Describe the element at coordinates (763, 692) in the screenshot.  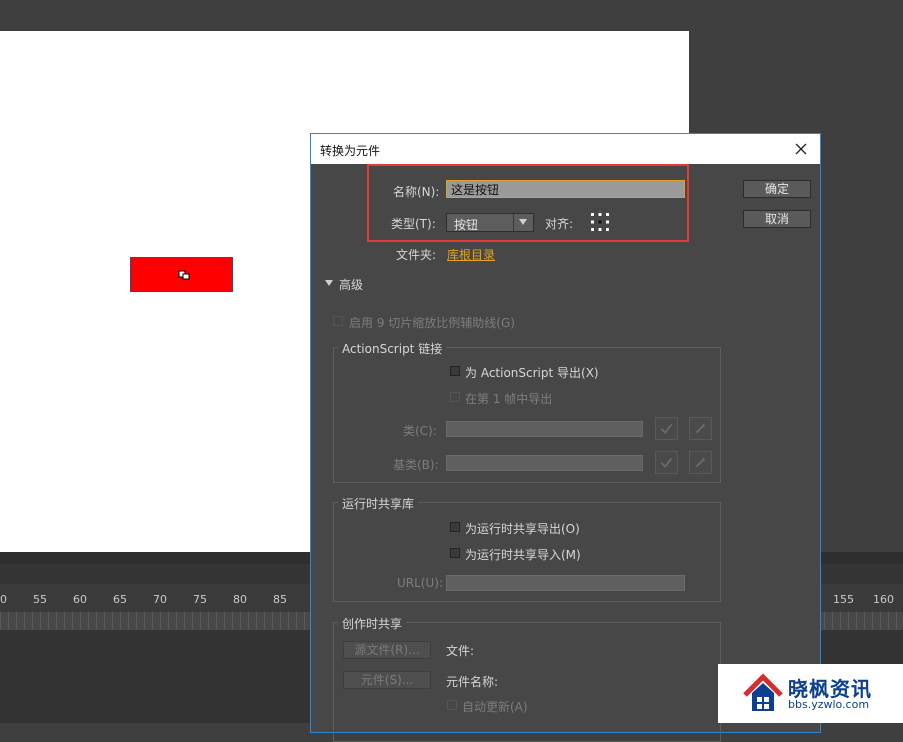
I see `house-logo-icon` at that location.